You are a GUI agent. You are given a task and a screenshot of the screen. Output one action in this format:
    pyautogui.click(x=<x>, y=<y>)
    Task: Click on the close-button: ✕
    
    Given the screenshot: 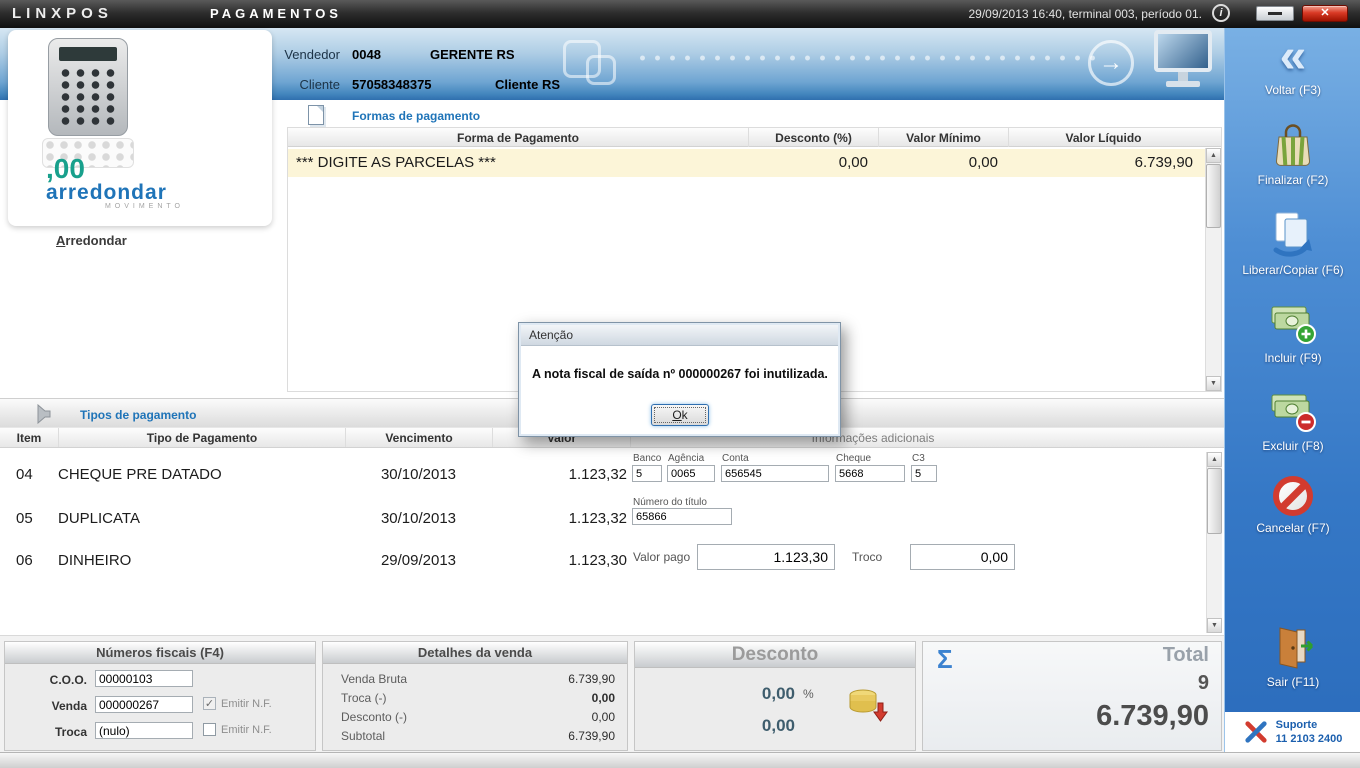 What is the action you would take?
    pyautogui.click(x=1325, y=13)
    